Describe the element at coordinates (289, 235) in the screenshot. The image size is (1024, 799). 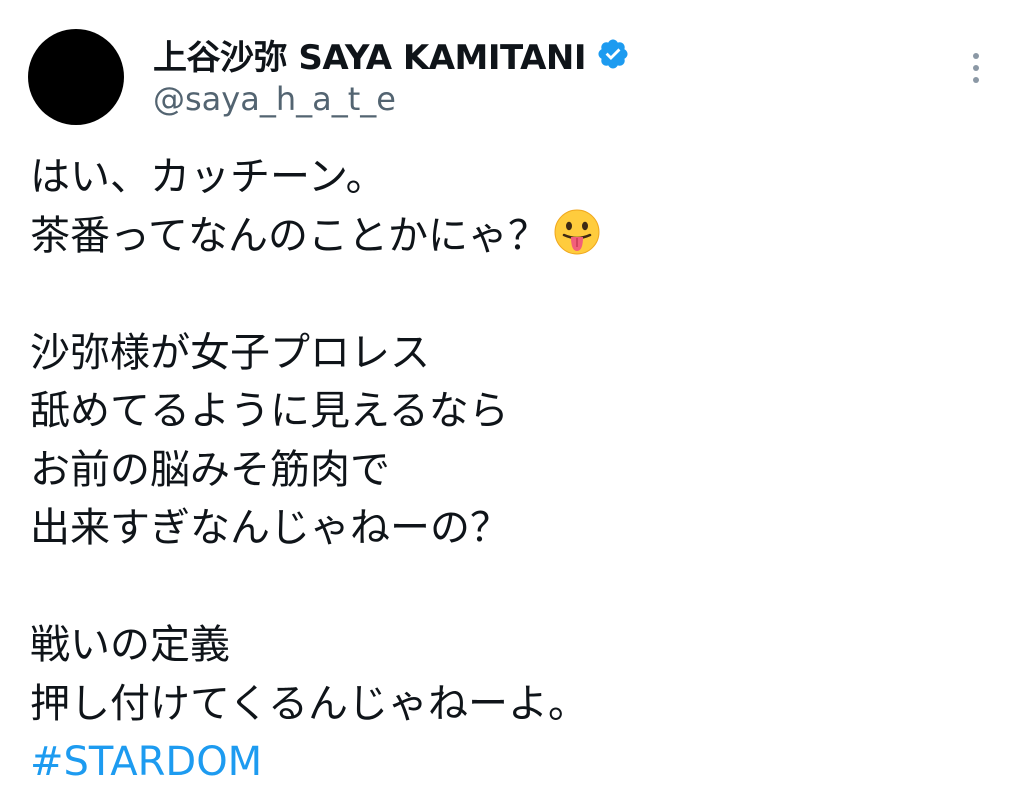
I see `tweet-line: 茶番ってなんのことかにゃ？` at that location.